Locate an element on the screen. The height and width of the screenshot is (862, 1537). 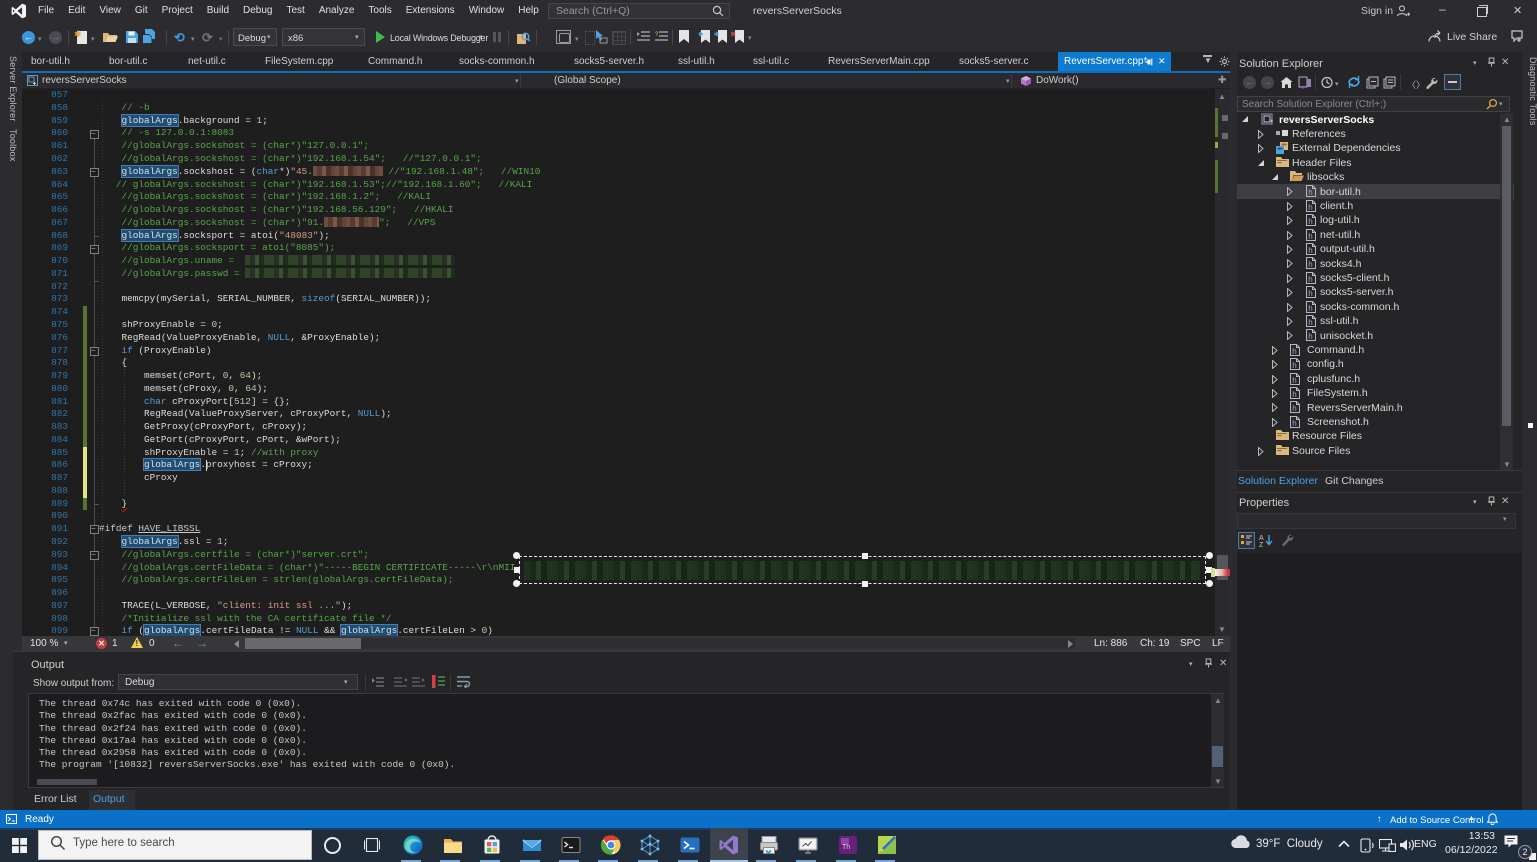
svg-text: A is located at coordinates (1261, 538).